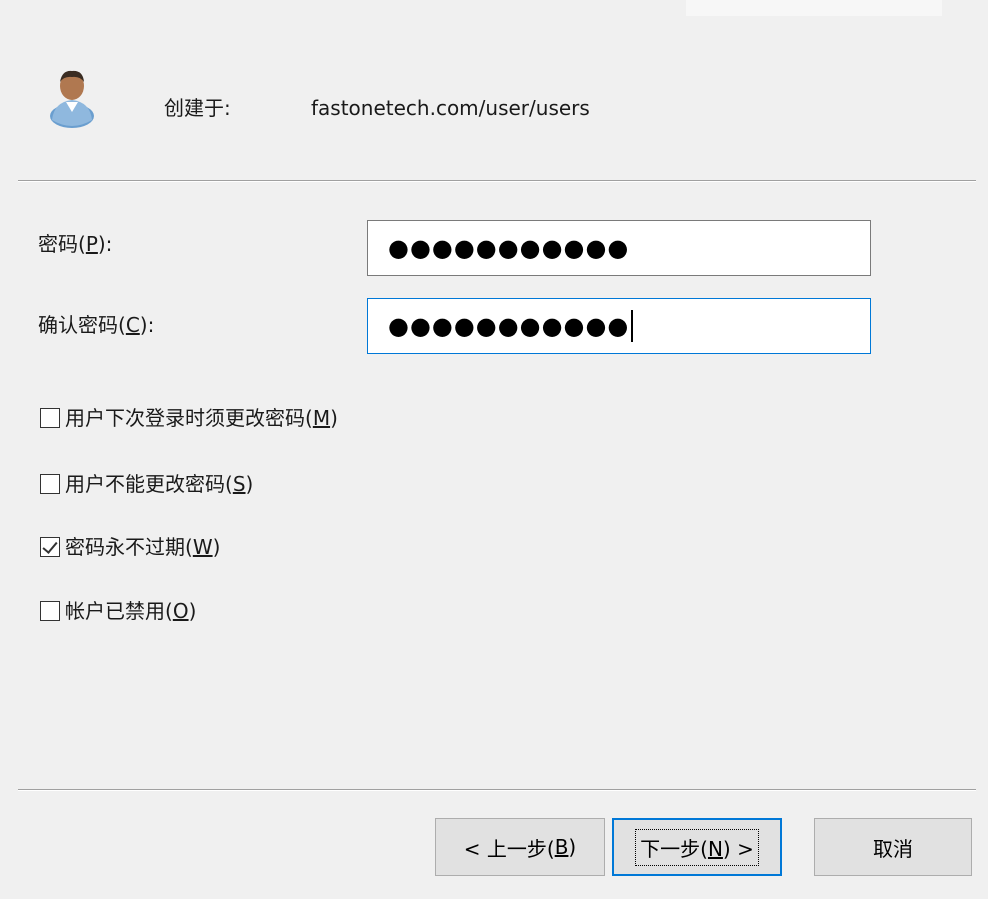 This screenshot has height=899, width=988. What do you see at coordinates (520, 847) in the screenshot?
I see `back-button: < 上一步(B)` at bounding box center [520, 847].